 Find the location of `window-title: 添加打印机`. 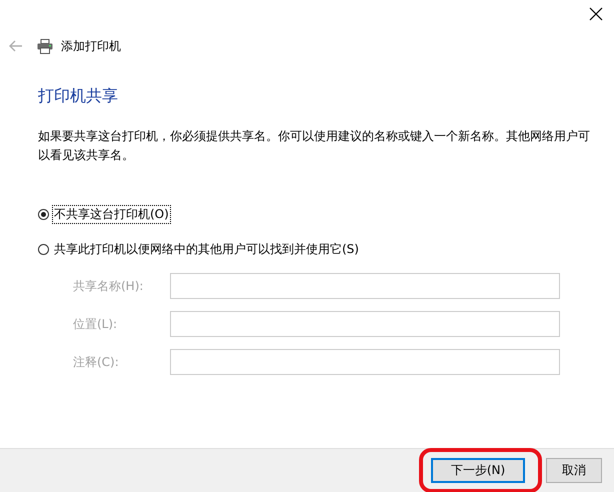

window-title: 添加打印机 is located at coordinates (91, 46).